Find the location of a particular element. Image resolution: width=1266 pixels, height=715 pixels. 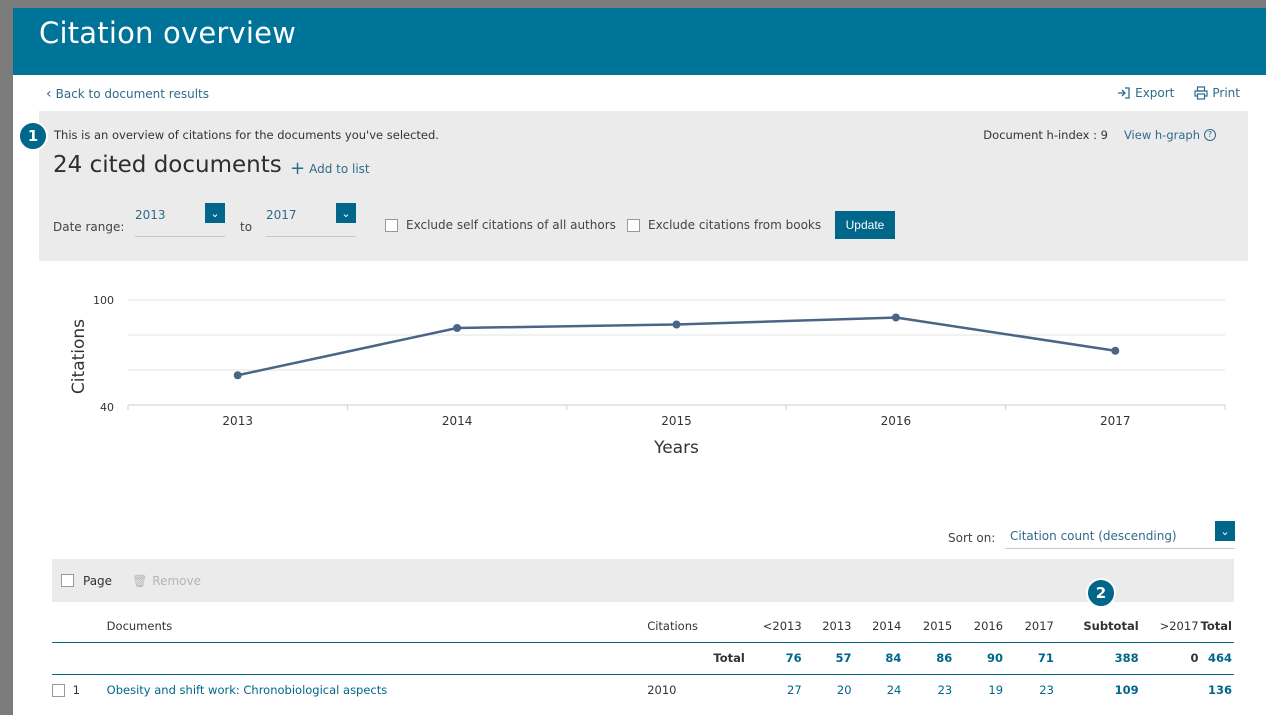

x-tick-label: 2015 is located at coordinates (676, 421).